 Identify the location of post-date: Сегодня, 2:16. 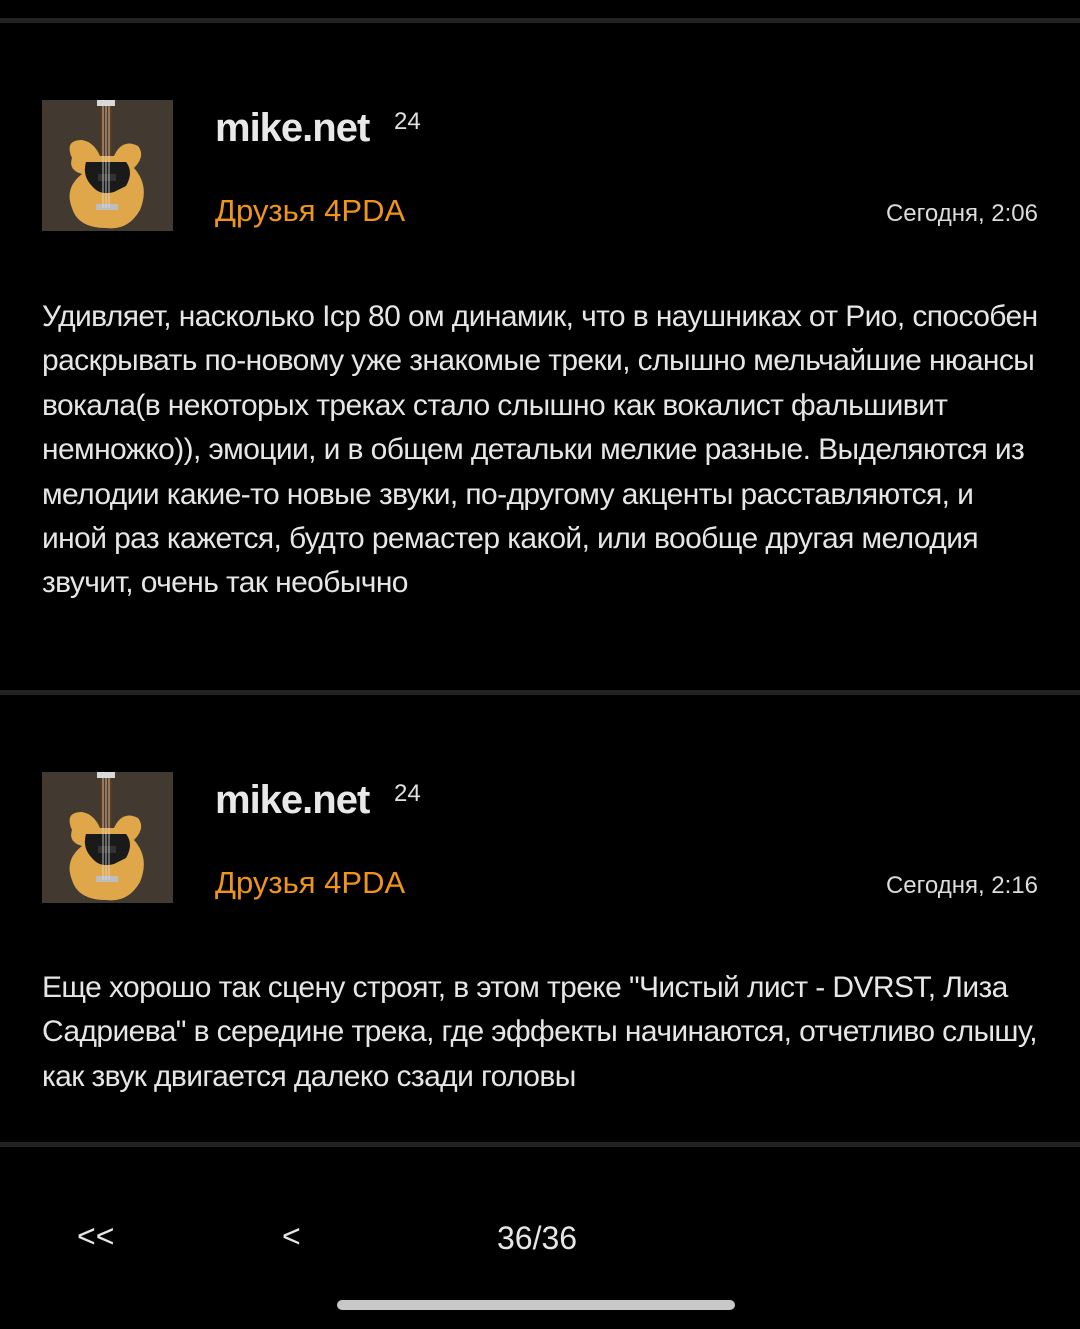
(961, 885).